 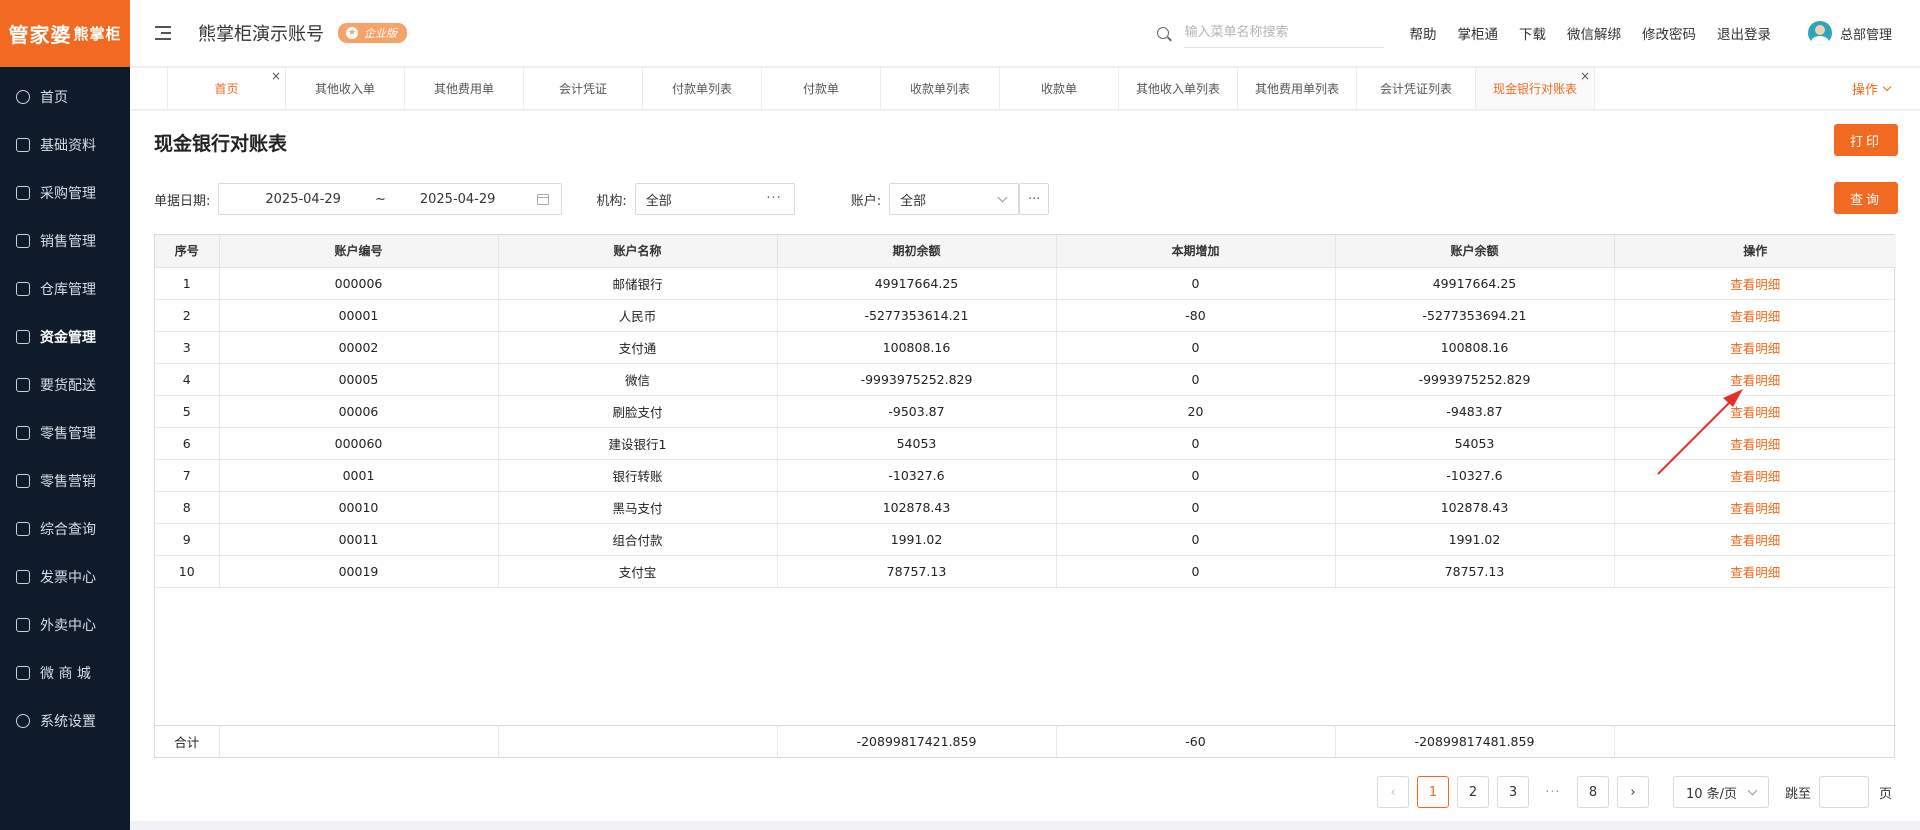 What do you see at coordinates (380, 33) in the screenshot?
I see `edition-badge-label: 企业版` at bounding box center [380, 33].